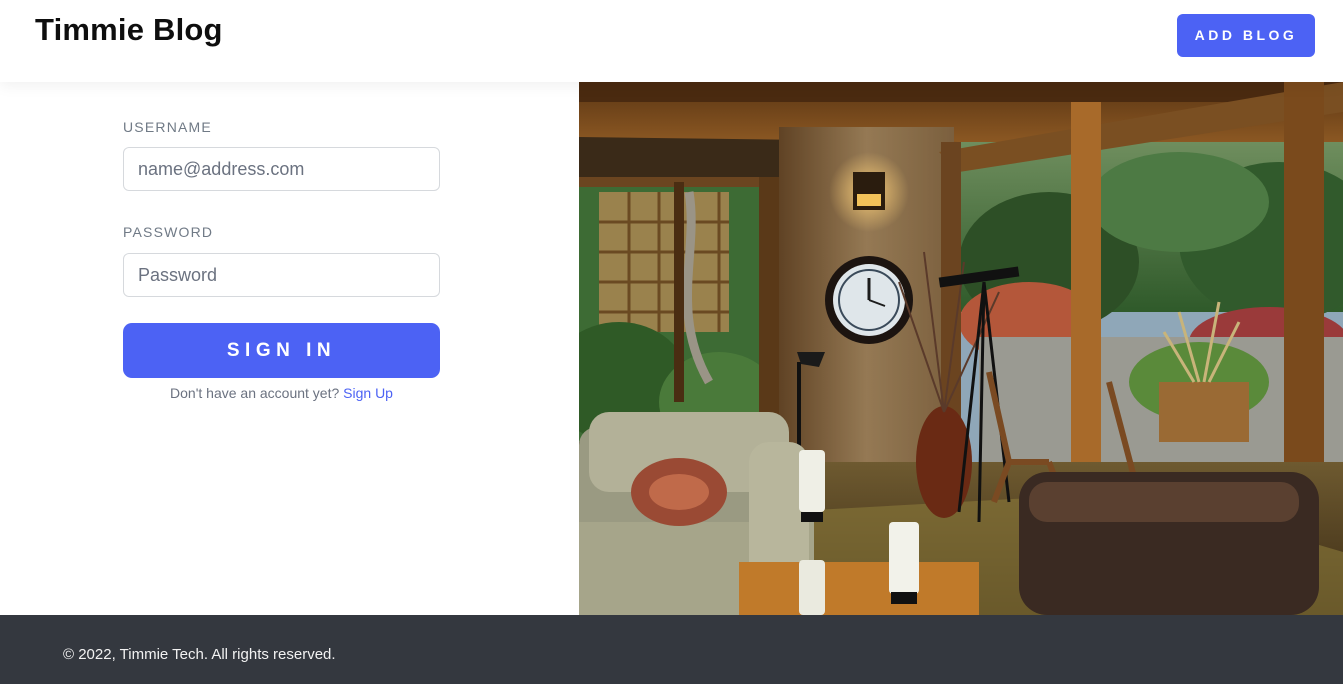  What do you see at coordinates (255, 393) in the screenshot?
I see `signup-prompt-text: Don't have an account yet?` at bounding box center [255, 393].